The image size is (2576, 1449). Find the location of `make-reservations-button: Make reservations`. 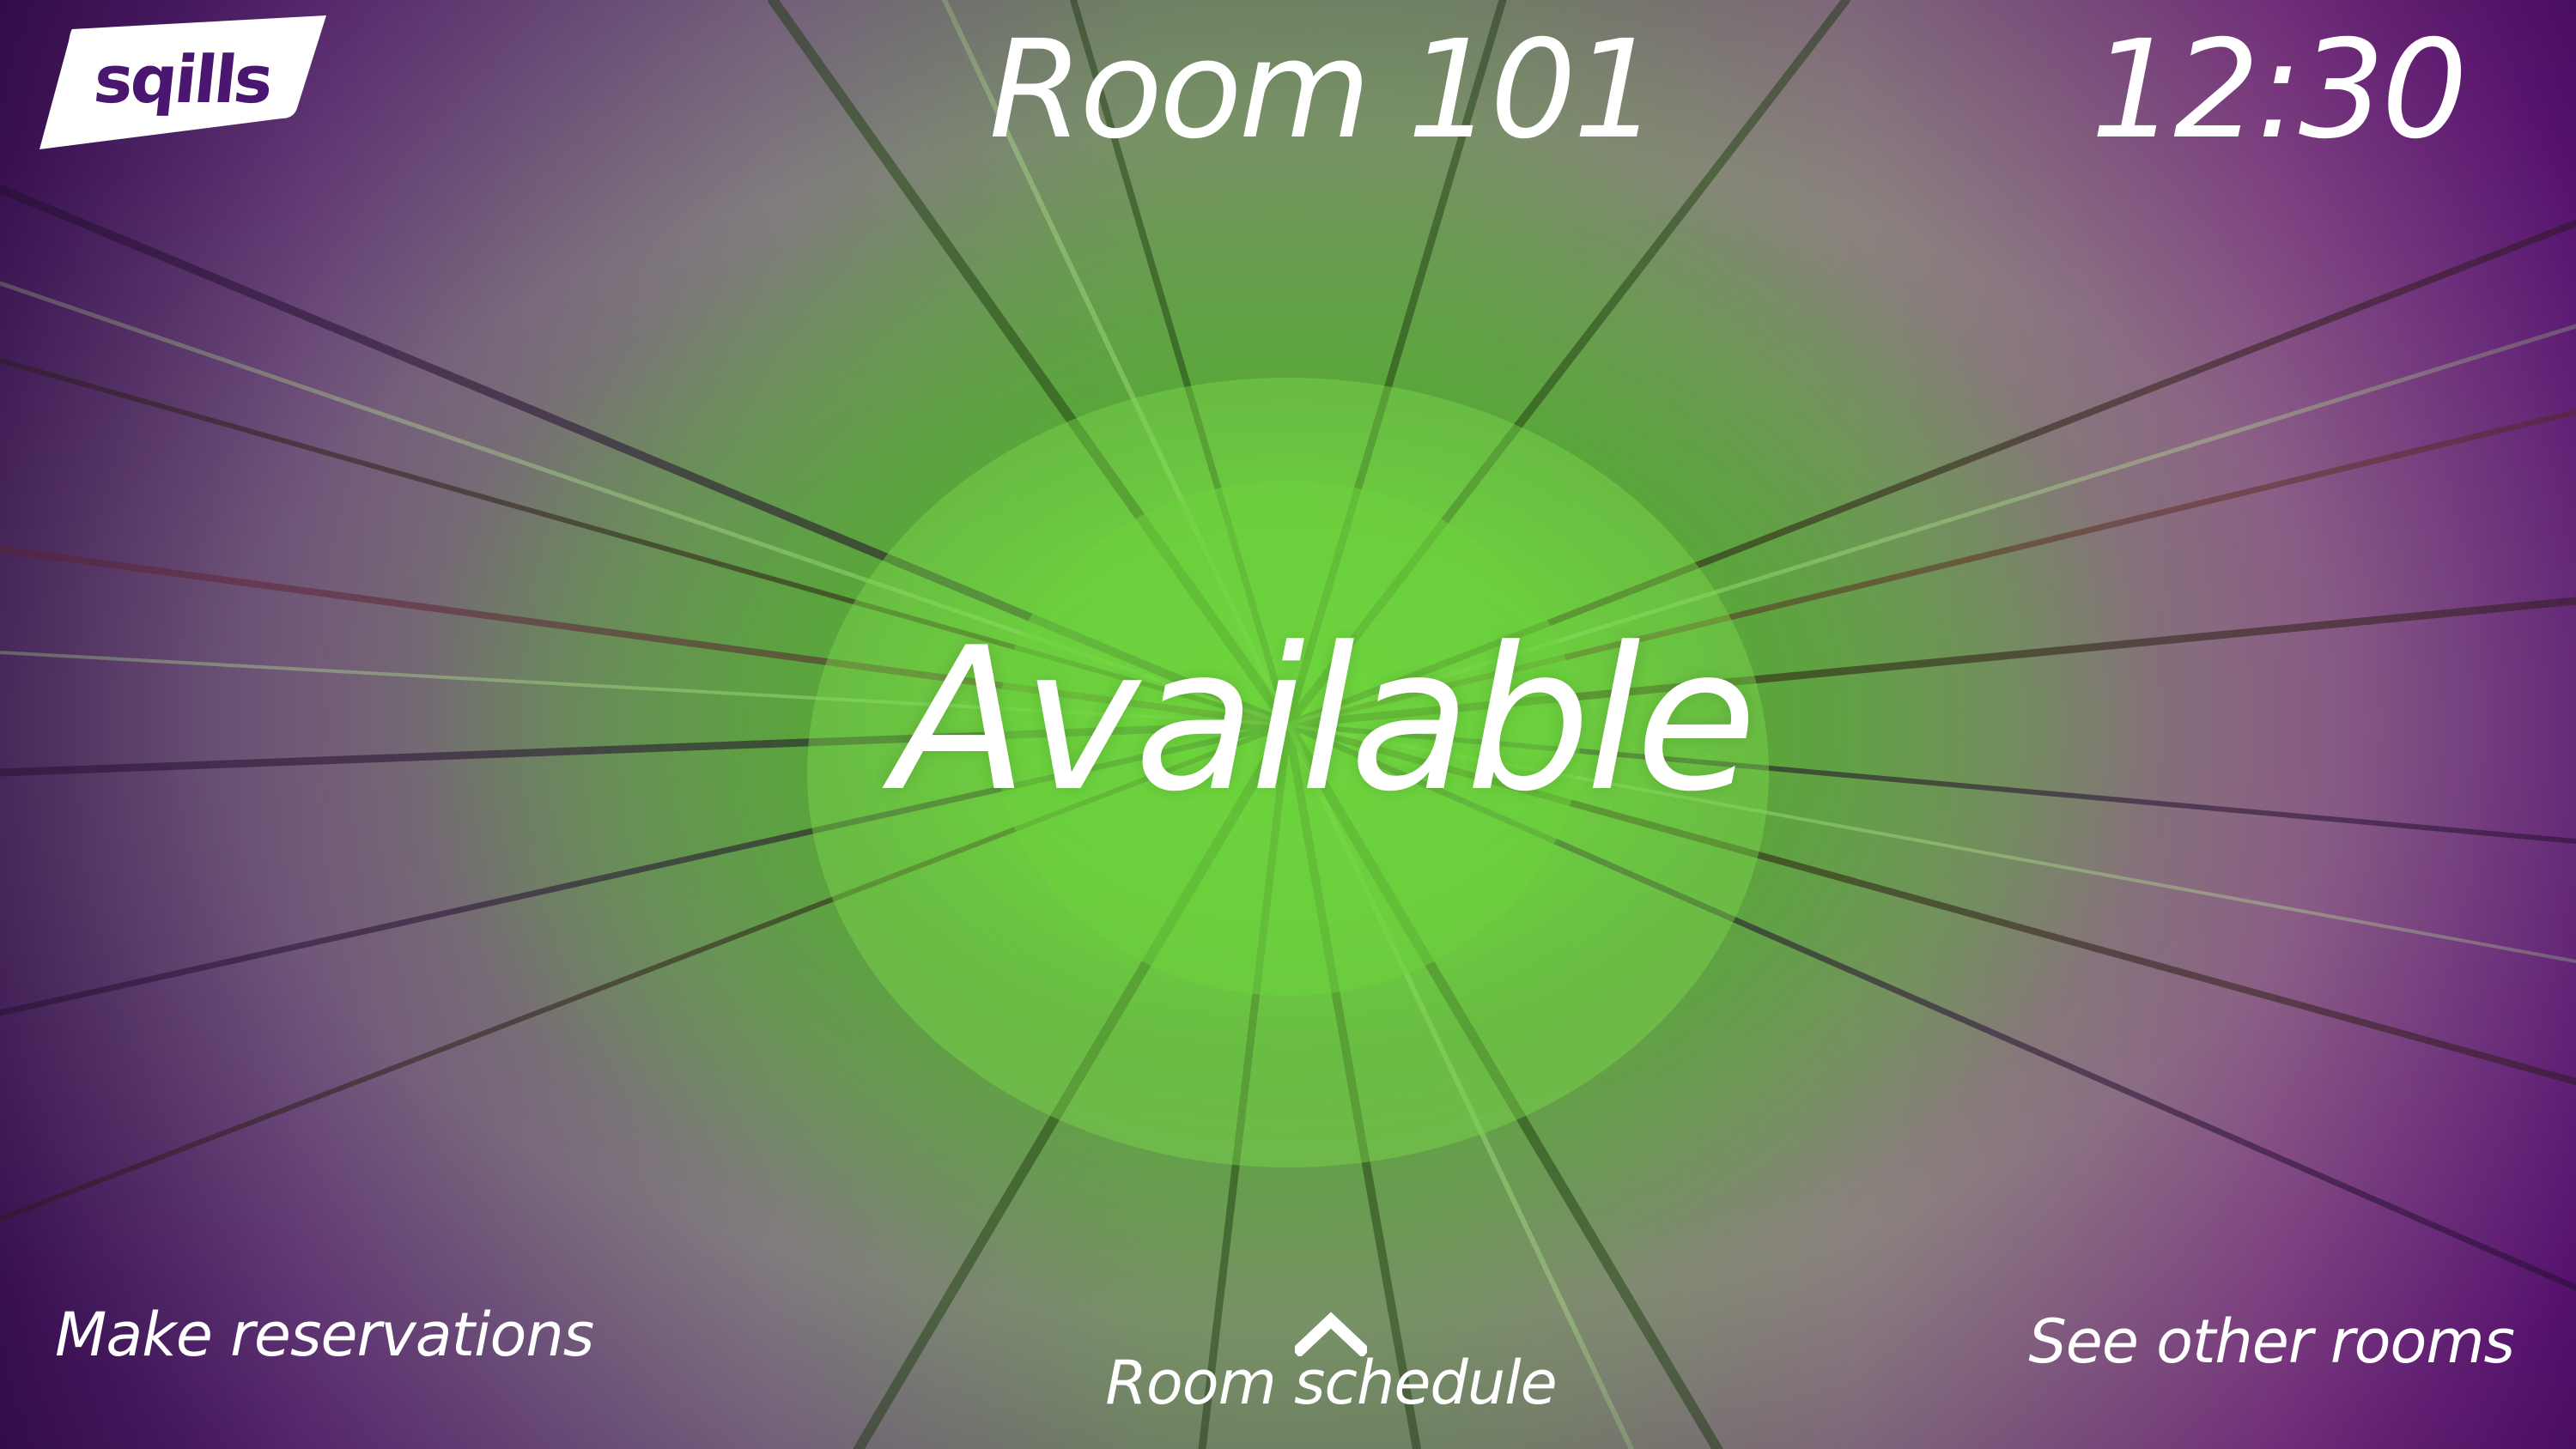

make-reservations-button: Make reservations is located at coordinates (324, 1334).